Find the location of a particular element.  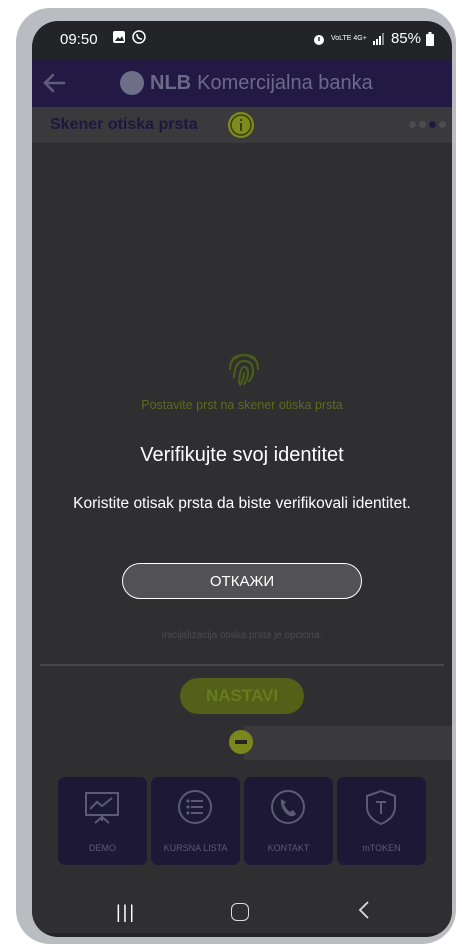

tab-label: KONTAKT is located at coordinates (288, 848).